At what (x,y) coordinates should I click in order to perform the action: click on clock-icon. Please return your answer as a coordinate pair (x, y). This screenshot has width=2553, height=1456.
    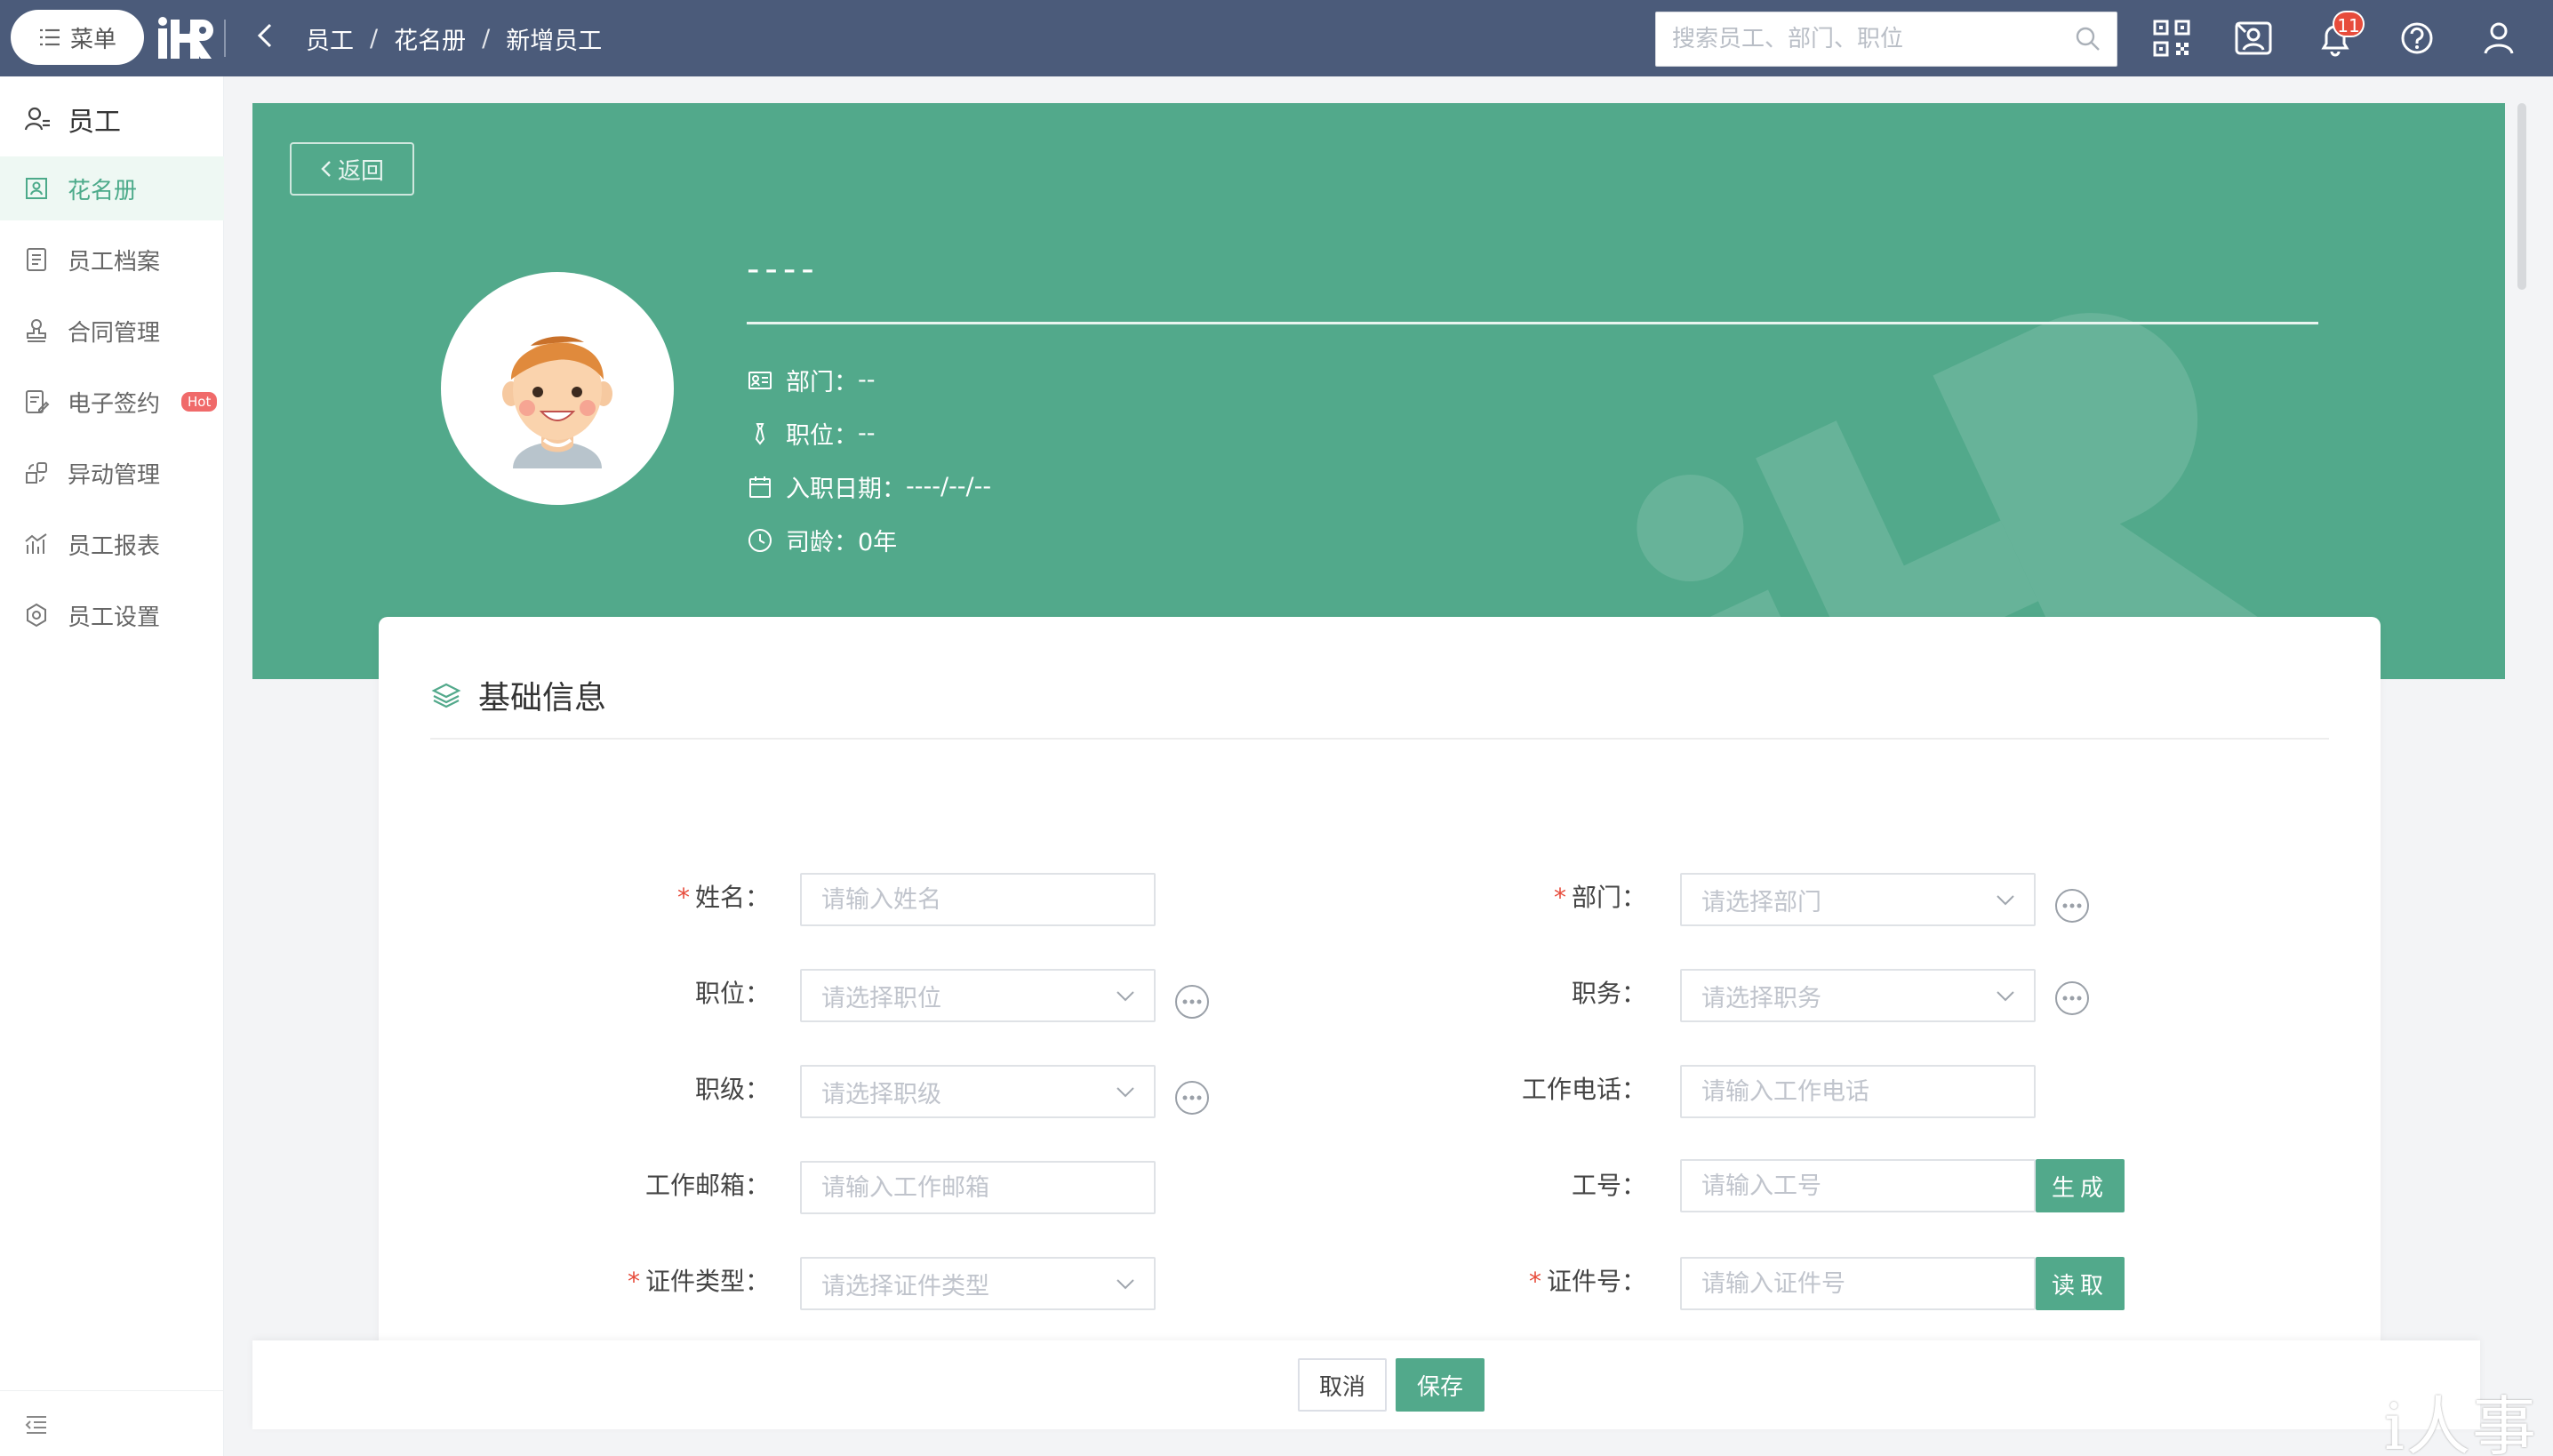
    Looking at the image, I should click on (760, 540).